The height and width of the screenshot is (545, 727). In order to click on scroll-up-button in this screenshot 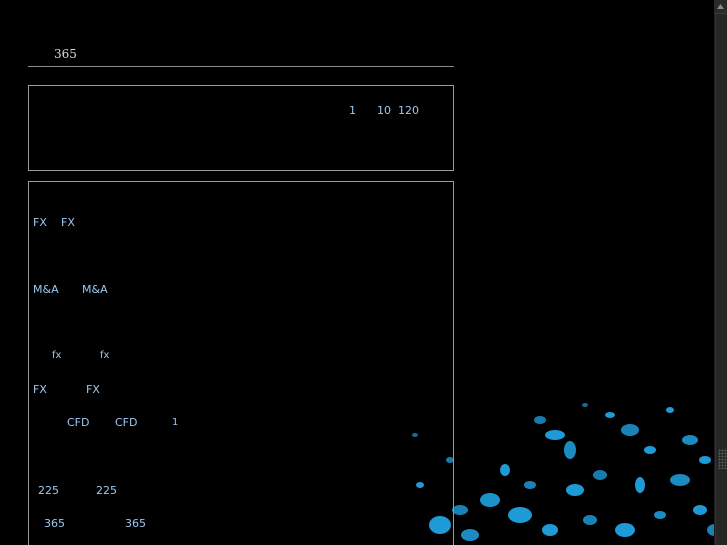, I will do `click(720, 7)`.